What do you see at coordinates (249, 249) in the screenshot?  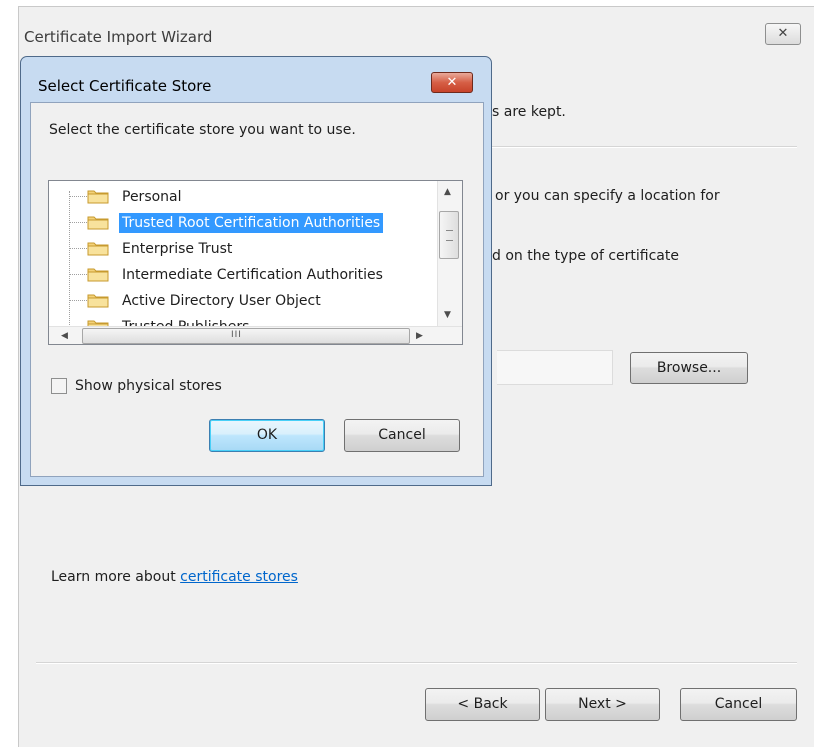 I see `tree-item: Enterprise Trust` at bounding box center [249, 249].